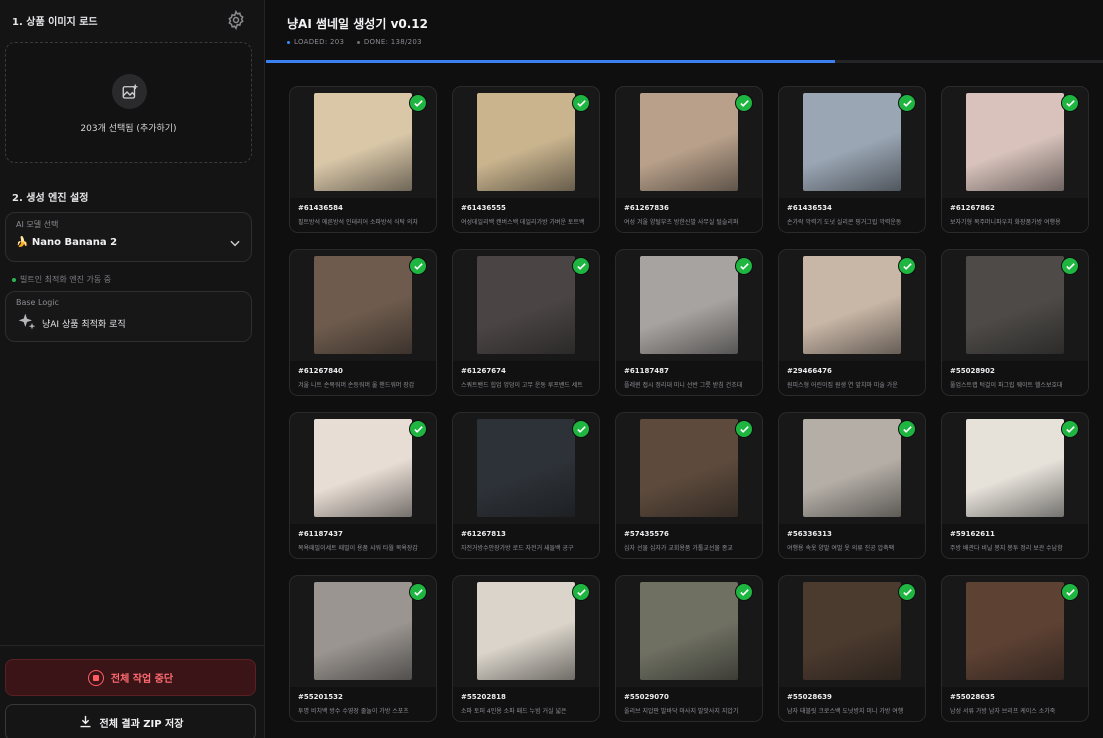  Describe the element at coordinates (363, 159) in the screenshot. I see `product-card: #61436584 필트방석 에른방석 인테리어 소파방석 식탁 의자` at that location.